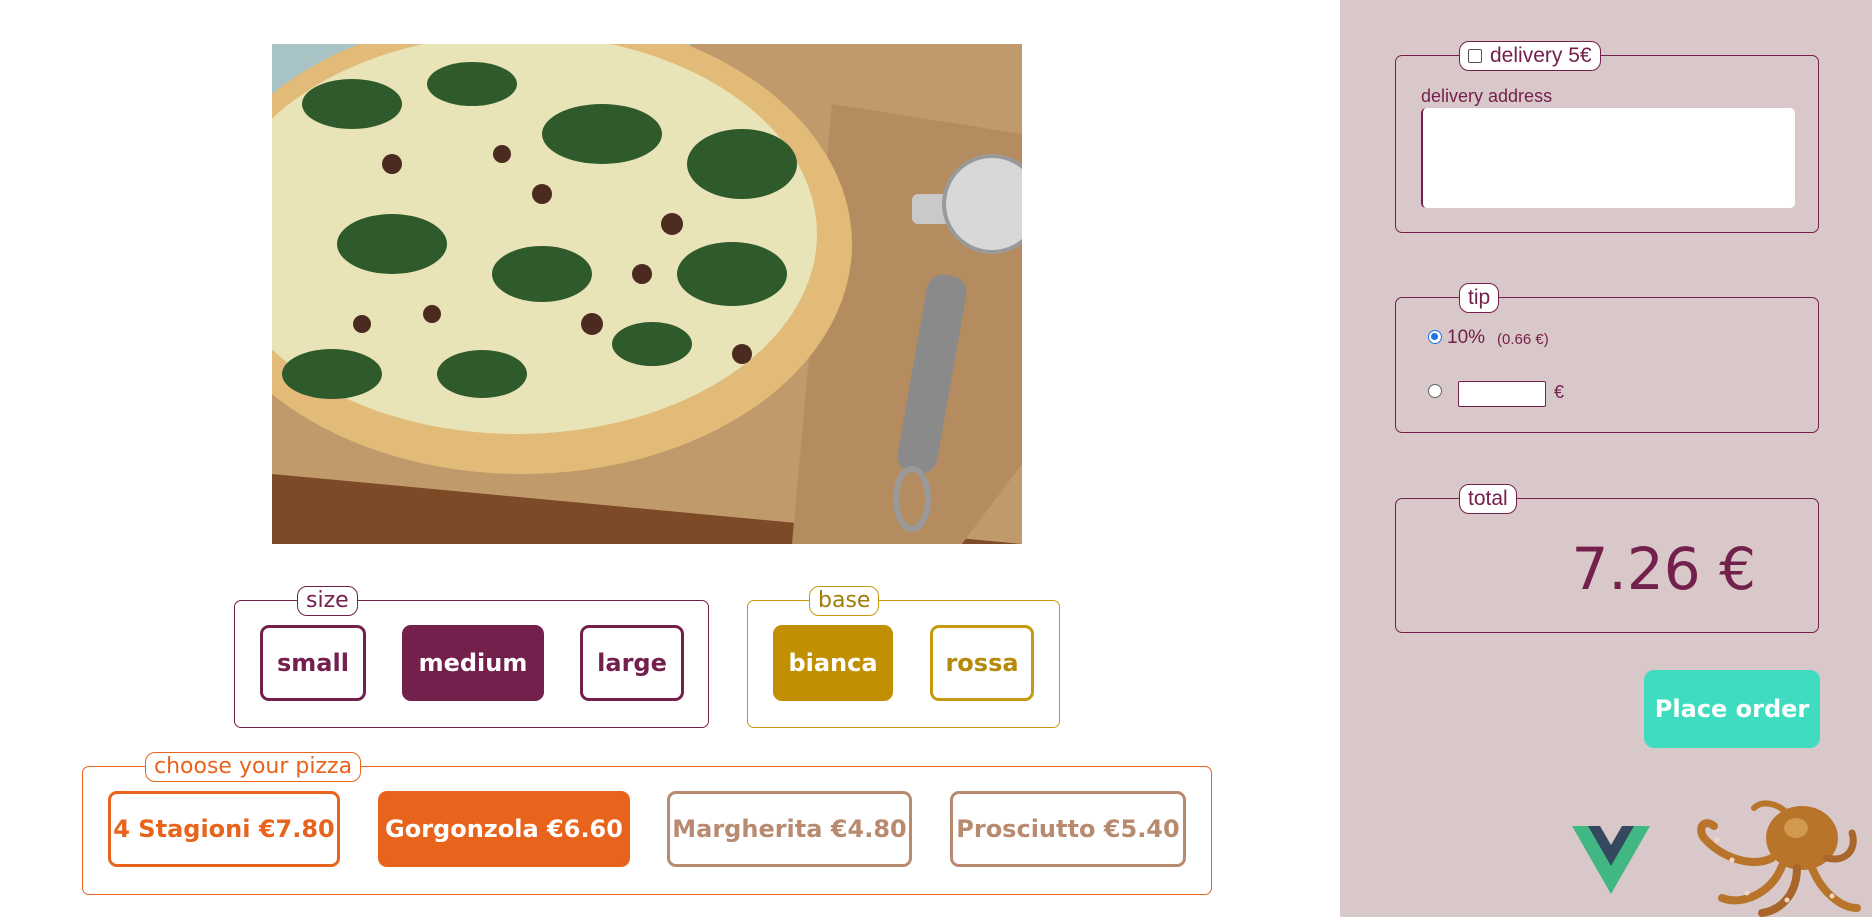 The width and height of the screenshot is (1872, 917). I want to click on octopus-icon, so click(1779, 858).